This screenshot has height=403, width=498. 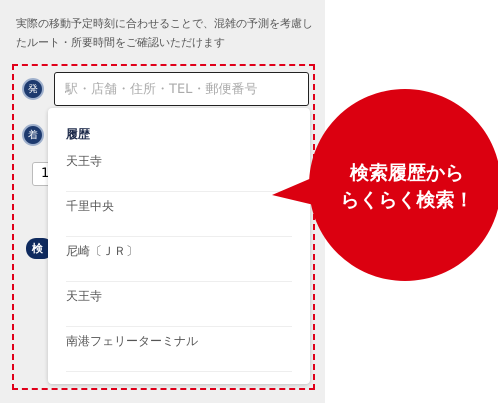 I want to click on history-heading: 履歴, so click(x=78, y=134).